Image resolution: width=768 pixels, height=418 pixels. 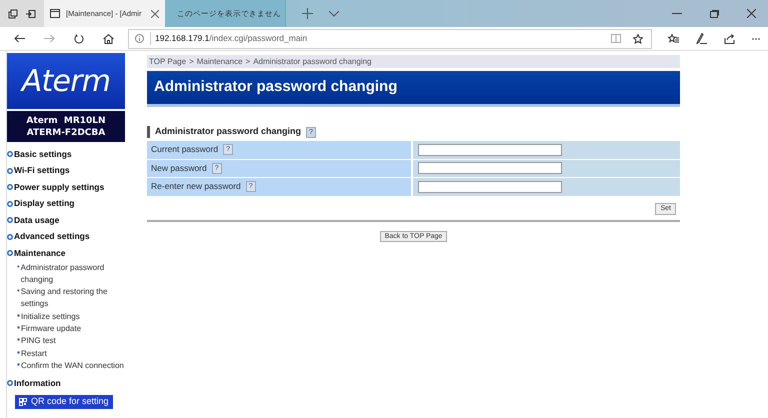 I want to click on submenu-link: Confirm the WAN connection, so click(x=72, y=366).